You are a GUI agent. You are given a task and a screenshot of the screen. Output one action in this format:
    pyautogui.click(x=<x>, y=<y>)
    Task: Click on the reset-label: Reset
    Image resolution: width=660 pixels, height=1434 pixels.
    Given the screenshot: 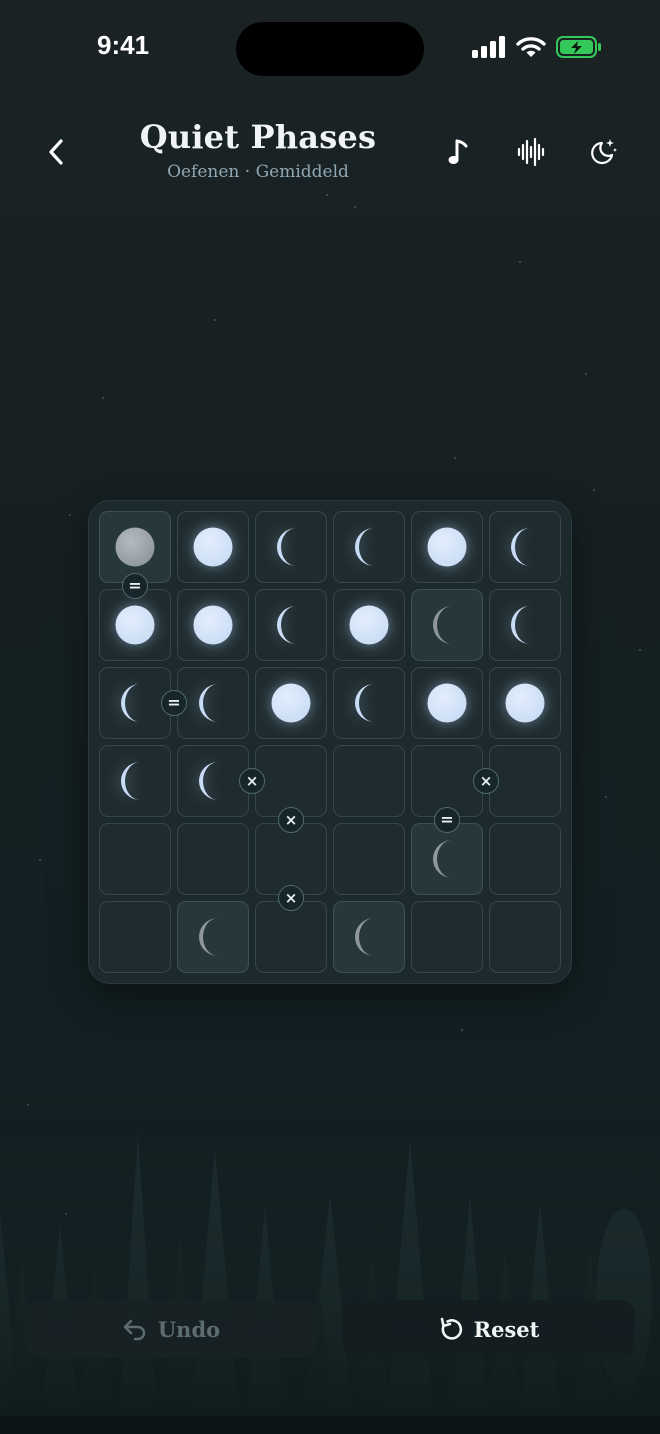 What is the action you would take?
    pyautogui.click(x=506, y=1329)
    